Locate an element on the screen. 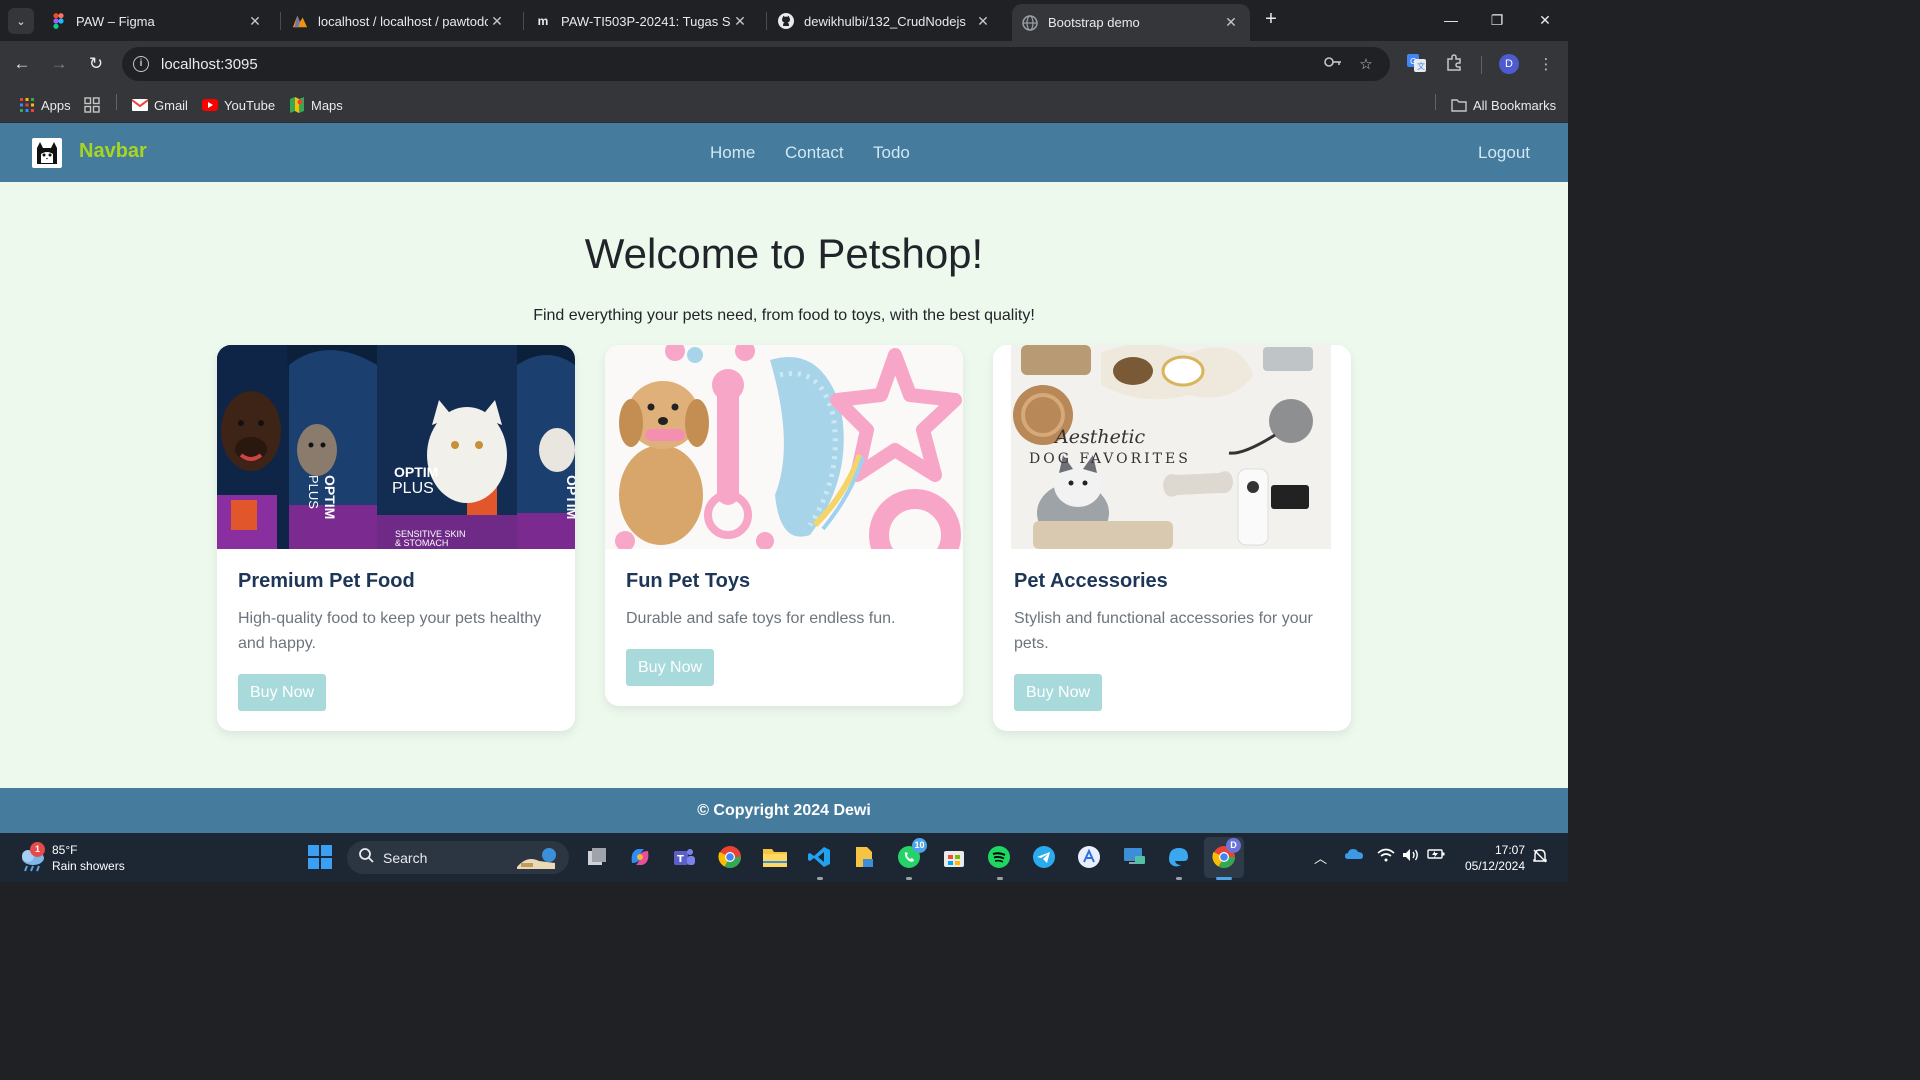  close-window-icon: ✕ is located at coordinates (1545, 20).